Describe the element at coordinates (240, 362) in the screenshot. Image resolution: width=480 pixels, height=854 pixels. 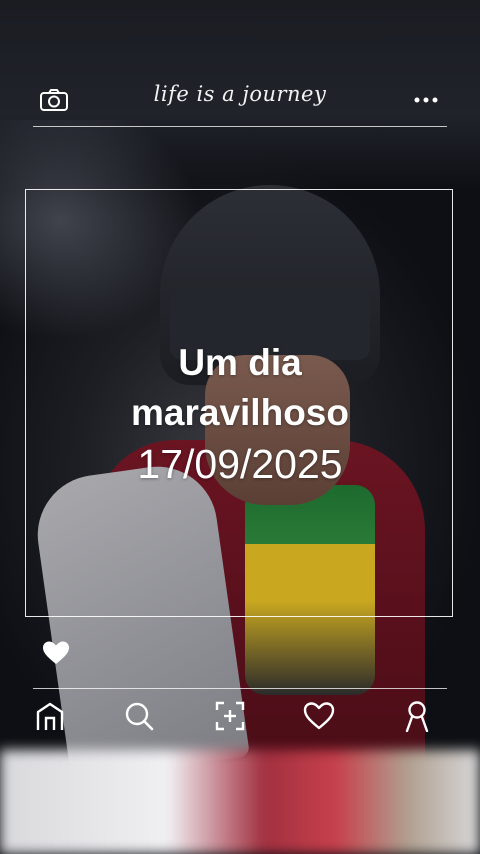
I see `caption-line-1: Um dia` at that location.